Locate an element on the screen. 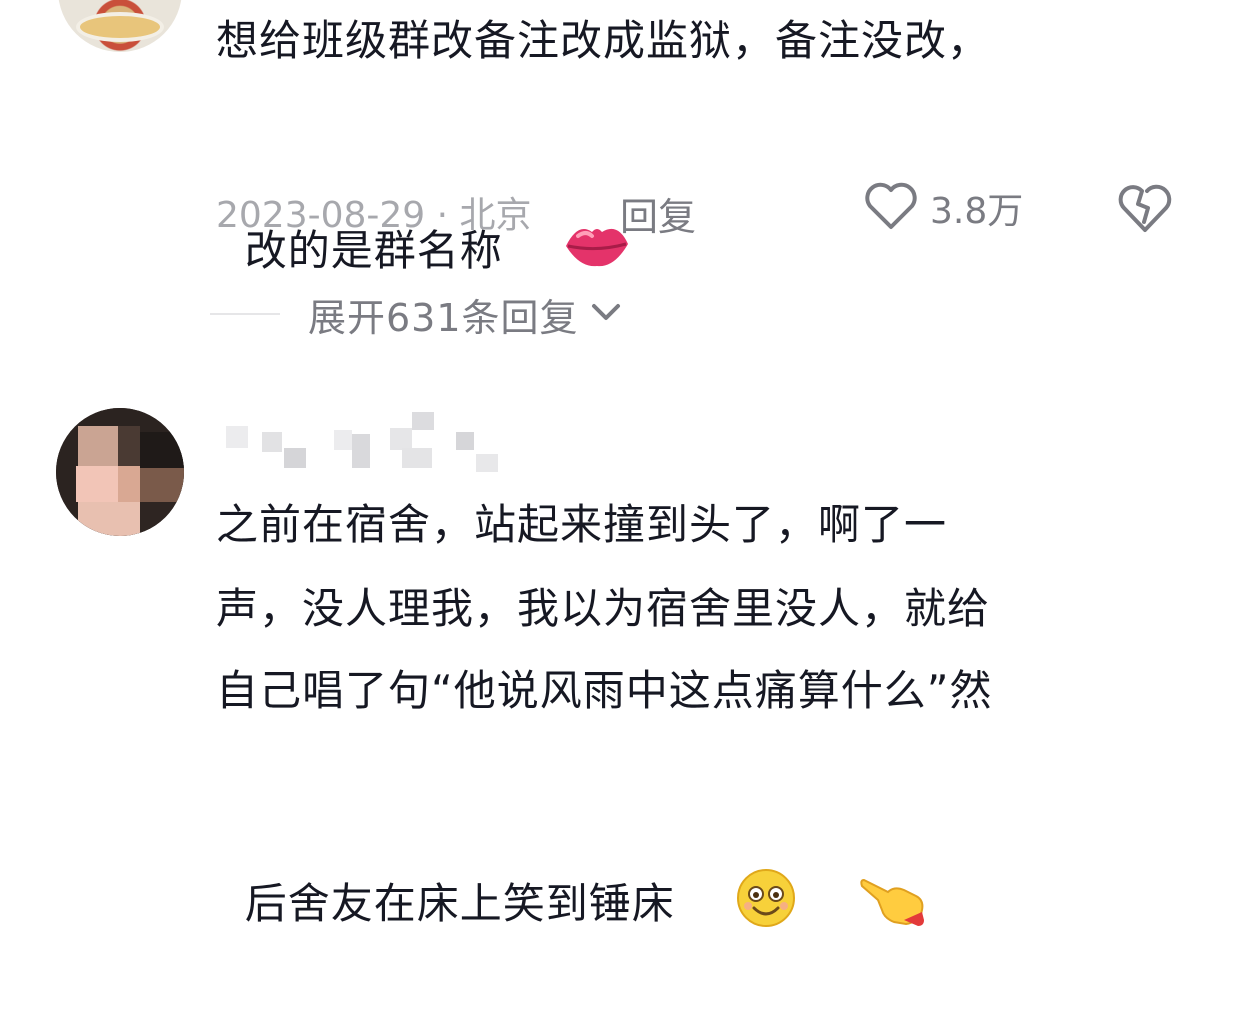 This screenshot has height=1009, width=1240. comment-meta: 2023-08-29 · 北京 回复 3.8万 is located at coordinates (711, 209).